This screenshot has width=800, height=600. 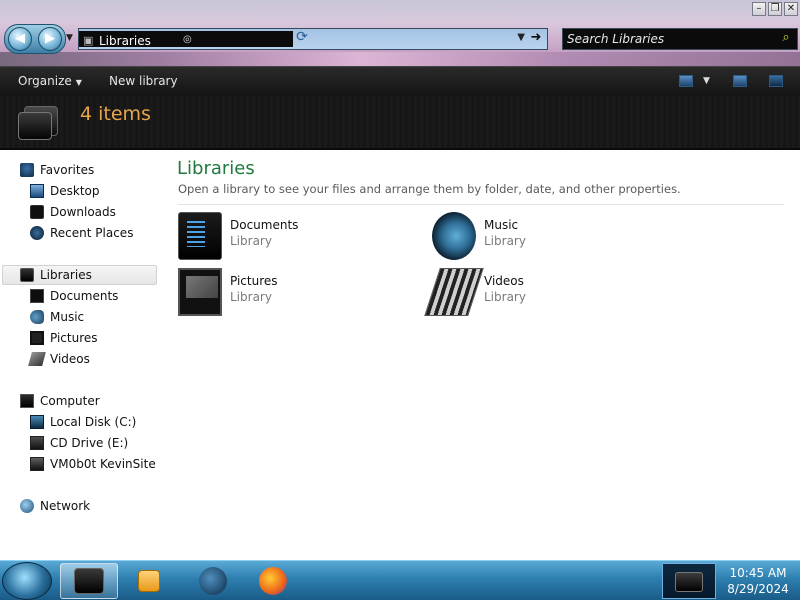 What do you see at coordinates (254, 281) in the screenshot?
I see `library-name: Pictures` at bounding box center [254, 281].